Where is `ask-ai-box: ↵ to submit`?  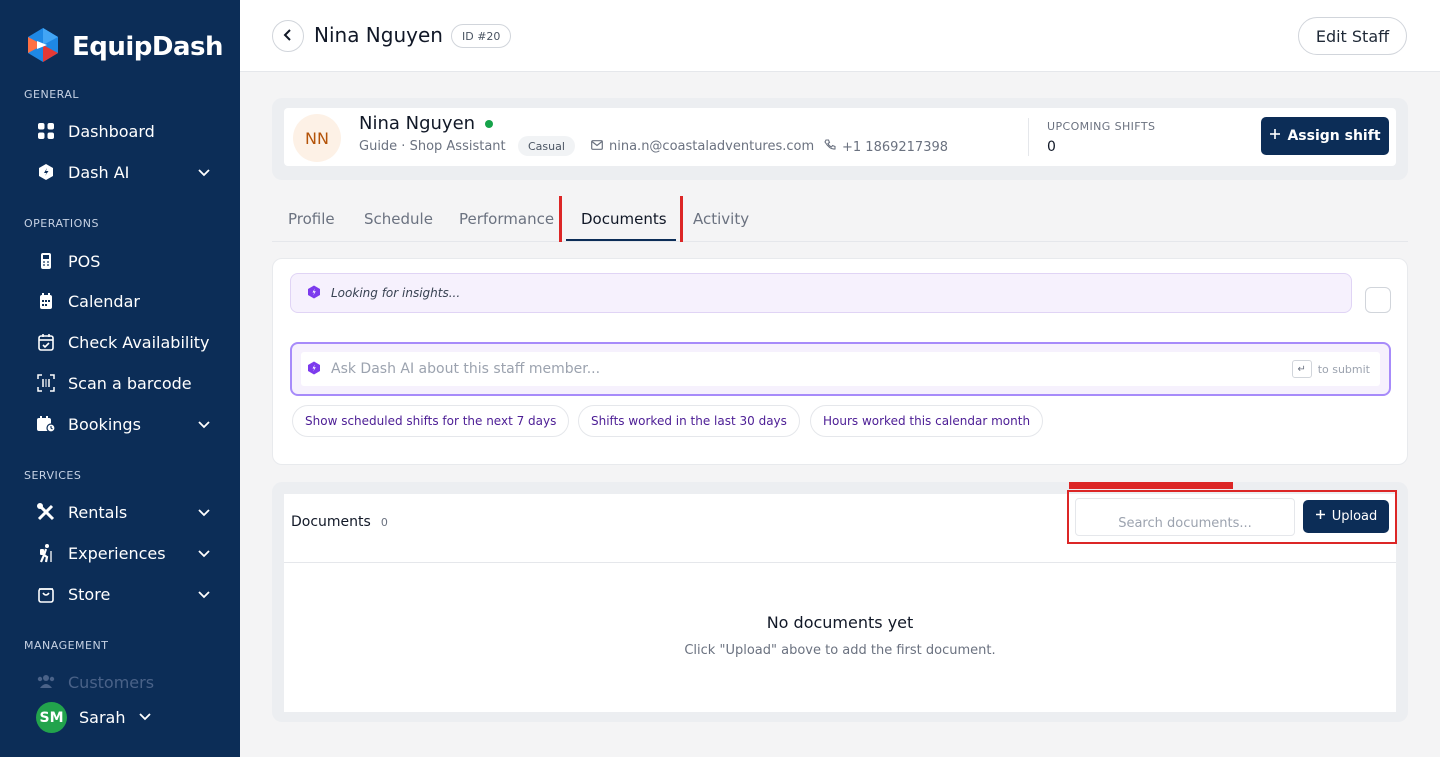
ask-ai-box: ↵ to submit is located at coordinates (840, 369).